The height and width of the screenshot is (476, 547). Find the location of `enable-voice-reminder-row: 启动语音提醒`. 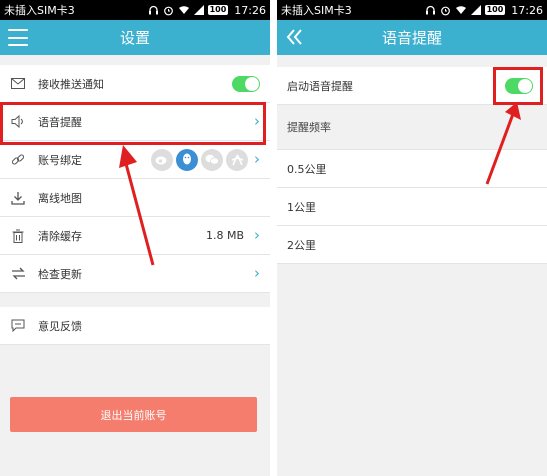

enable-voice-reminder-row: 启动语音提醒 is located at coordinates (412, 86).